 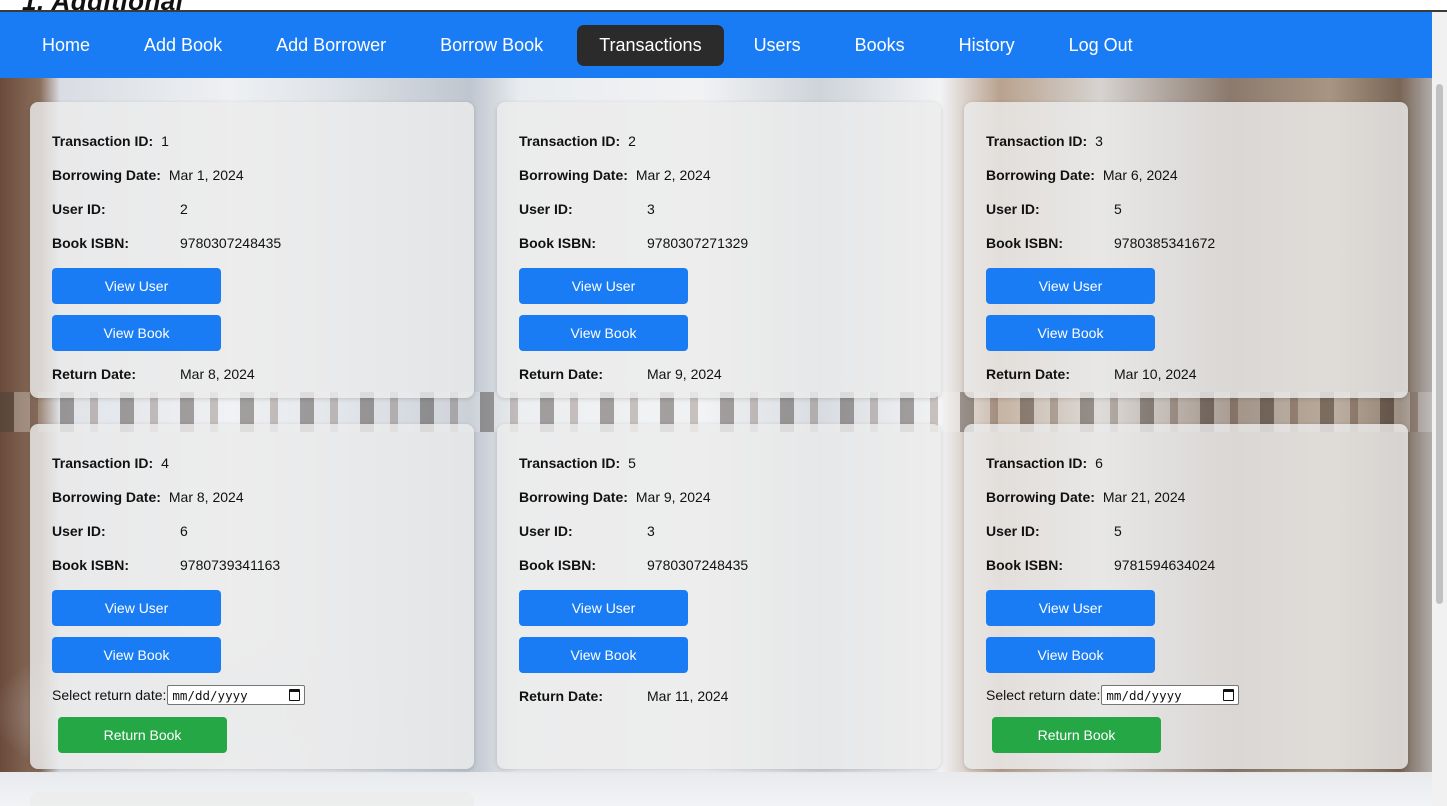 I want to click on transaction-id-value: 4, so click(x=165, y=463).